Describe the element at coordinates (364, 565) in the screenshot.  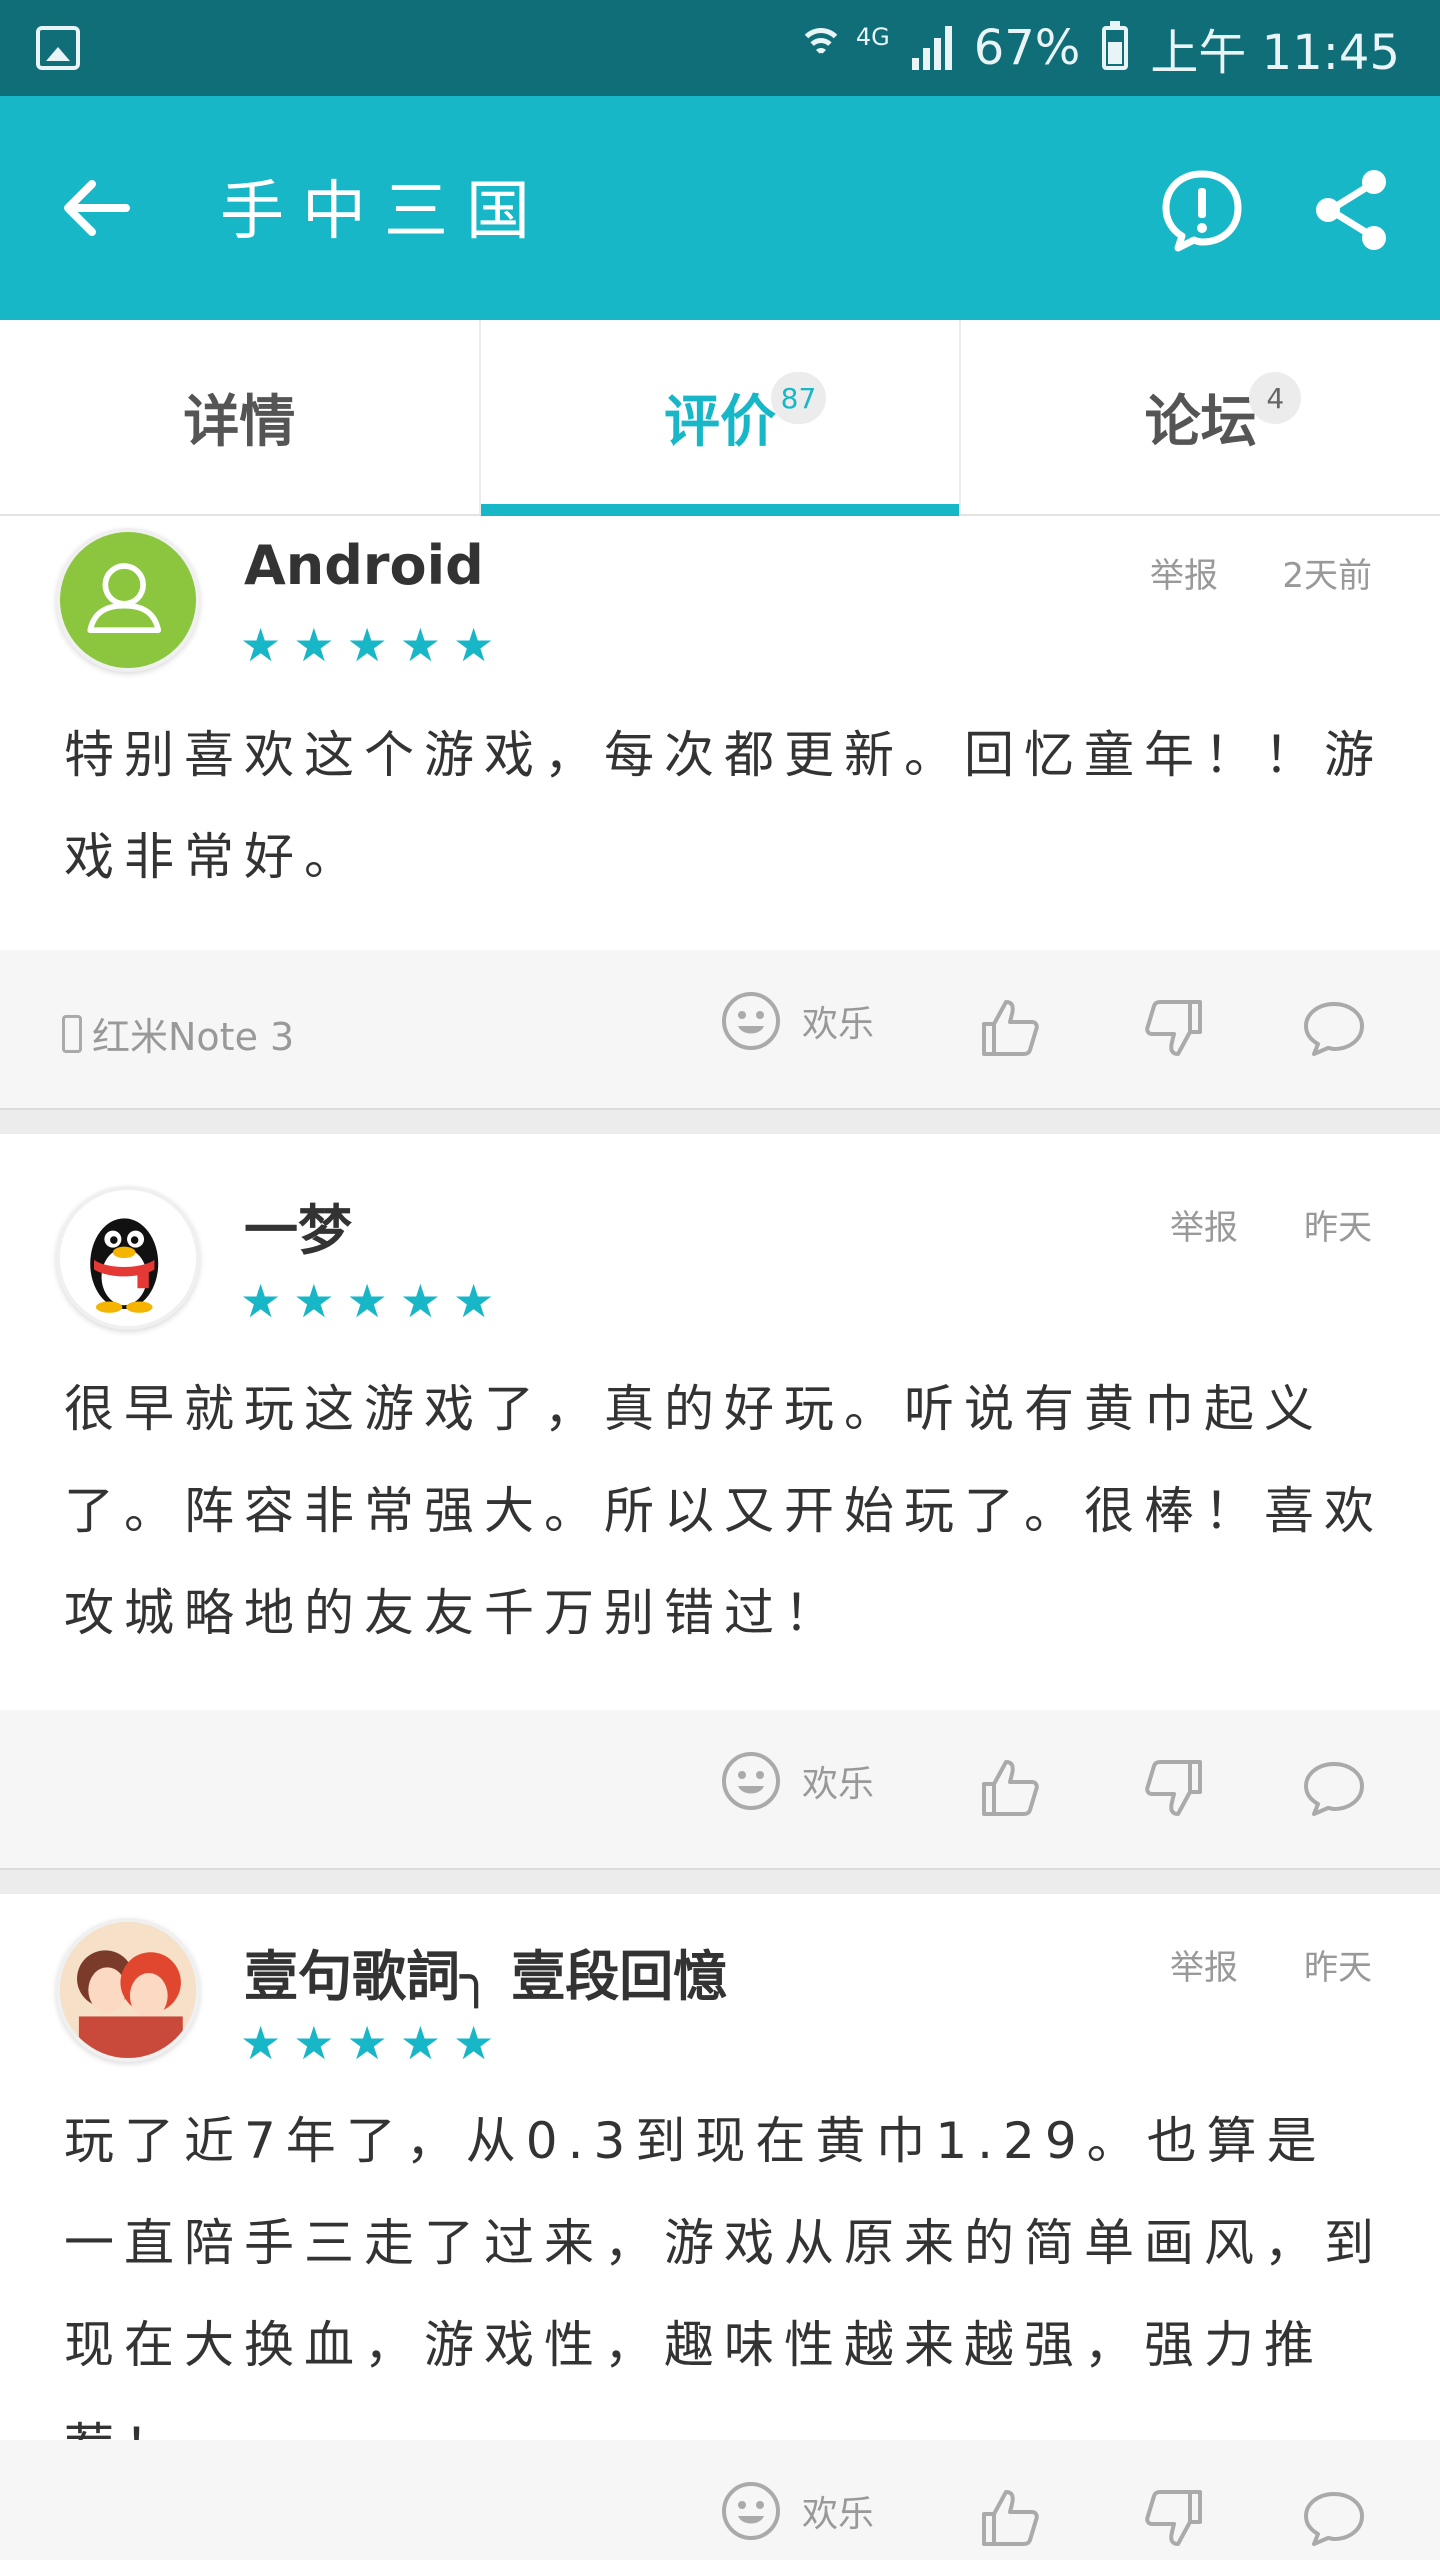
I see `username: Android` at that location.